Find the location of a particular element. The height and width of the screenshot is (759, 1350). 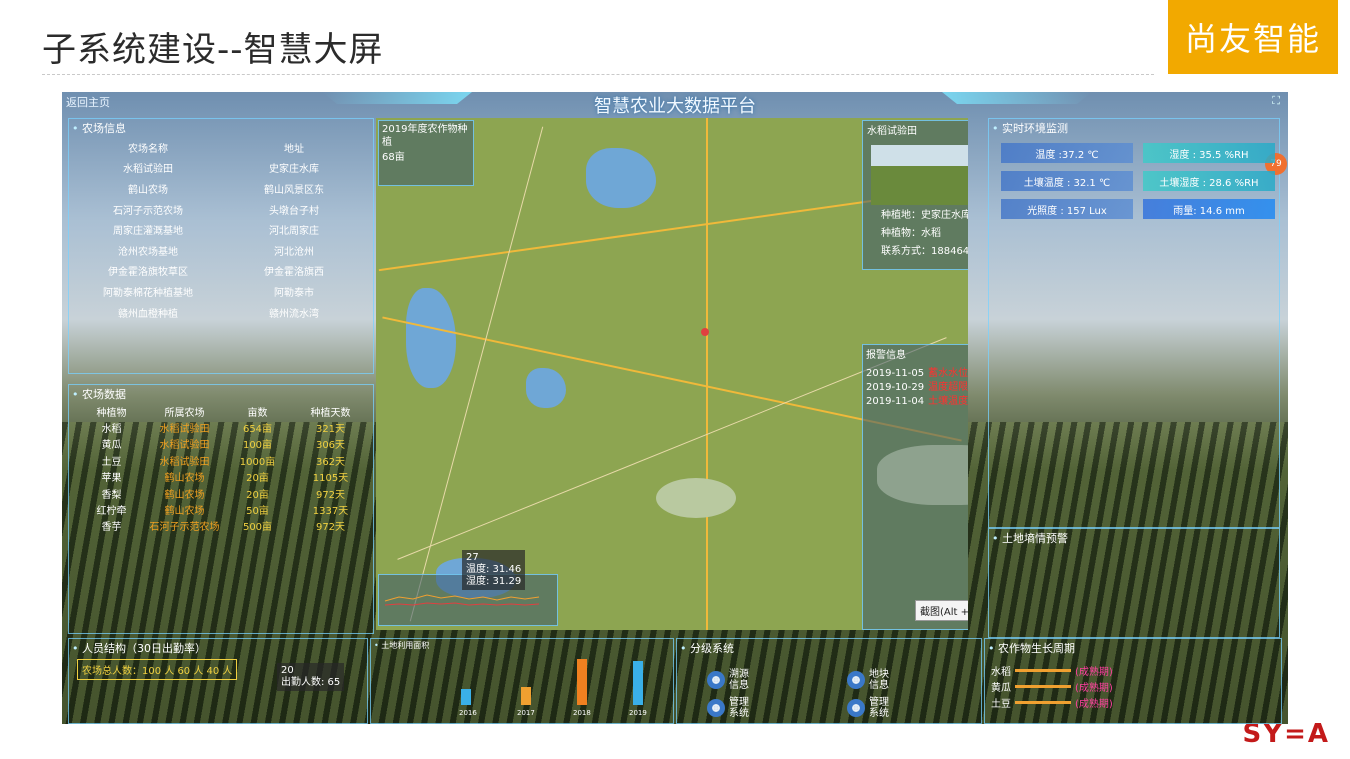

plot-info-button: ◎ 地块信息 is located at coordinates (872, 680).